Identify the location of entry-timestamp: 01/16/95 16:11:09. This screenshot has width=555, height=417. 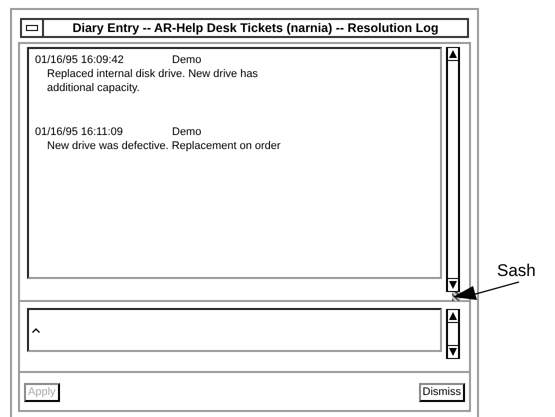
(79, 132).